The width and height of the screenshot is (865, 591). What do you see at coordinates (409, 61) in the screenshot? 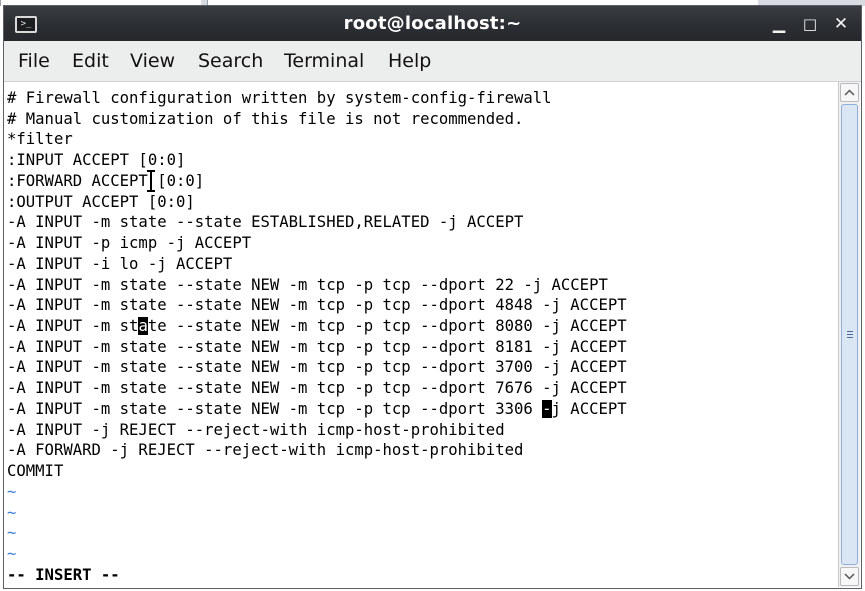
I see `menu-help: Help` at bounding box center [409, 61].